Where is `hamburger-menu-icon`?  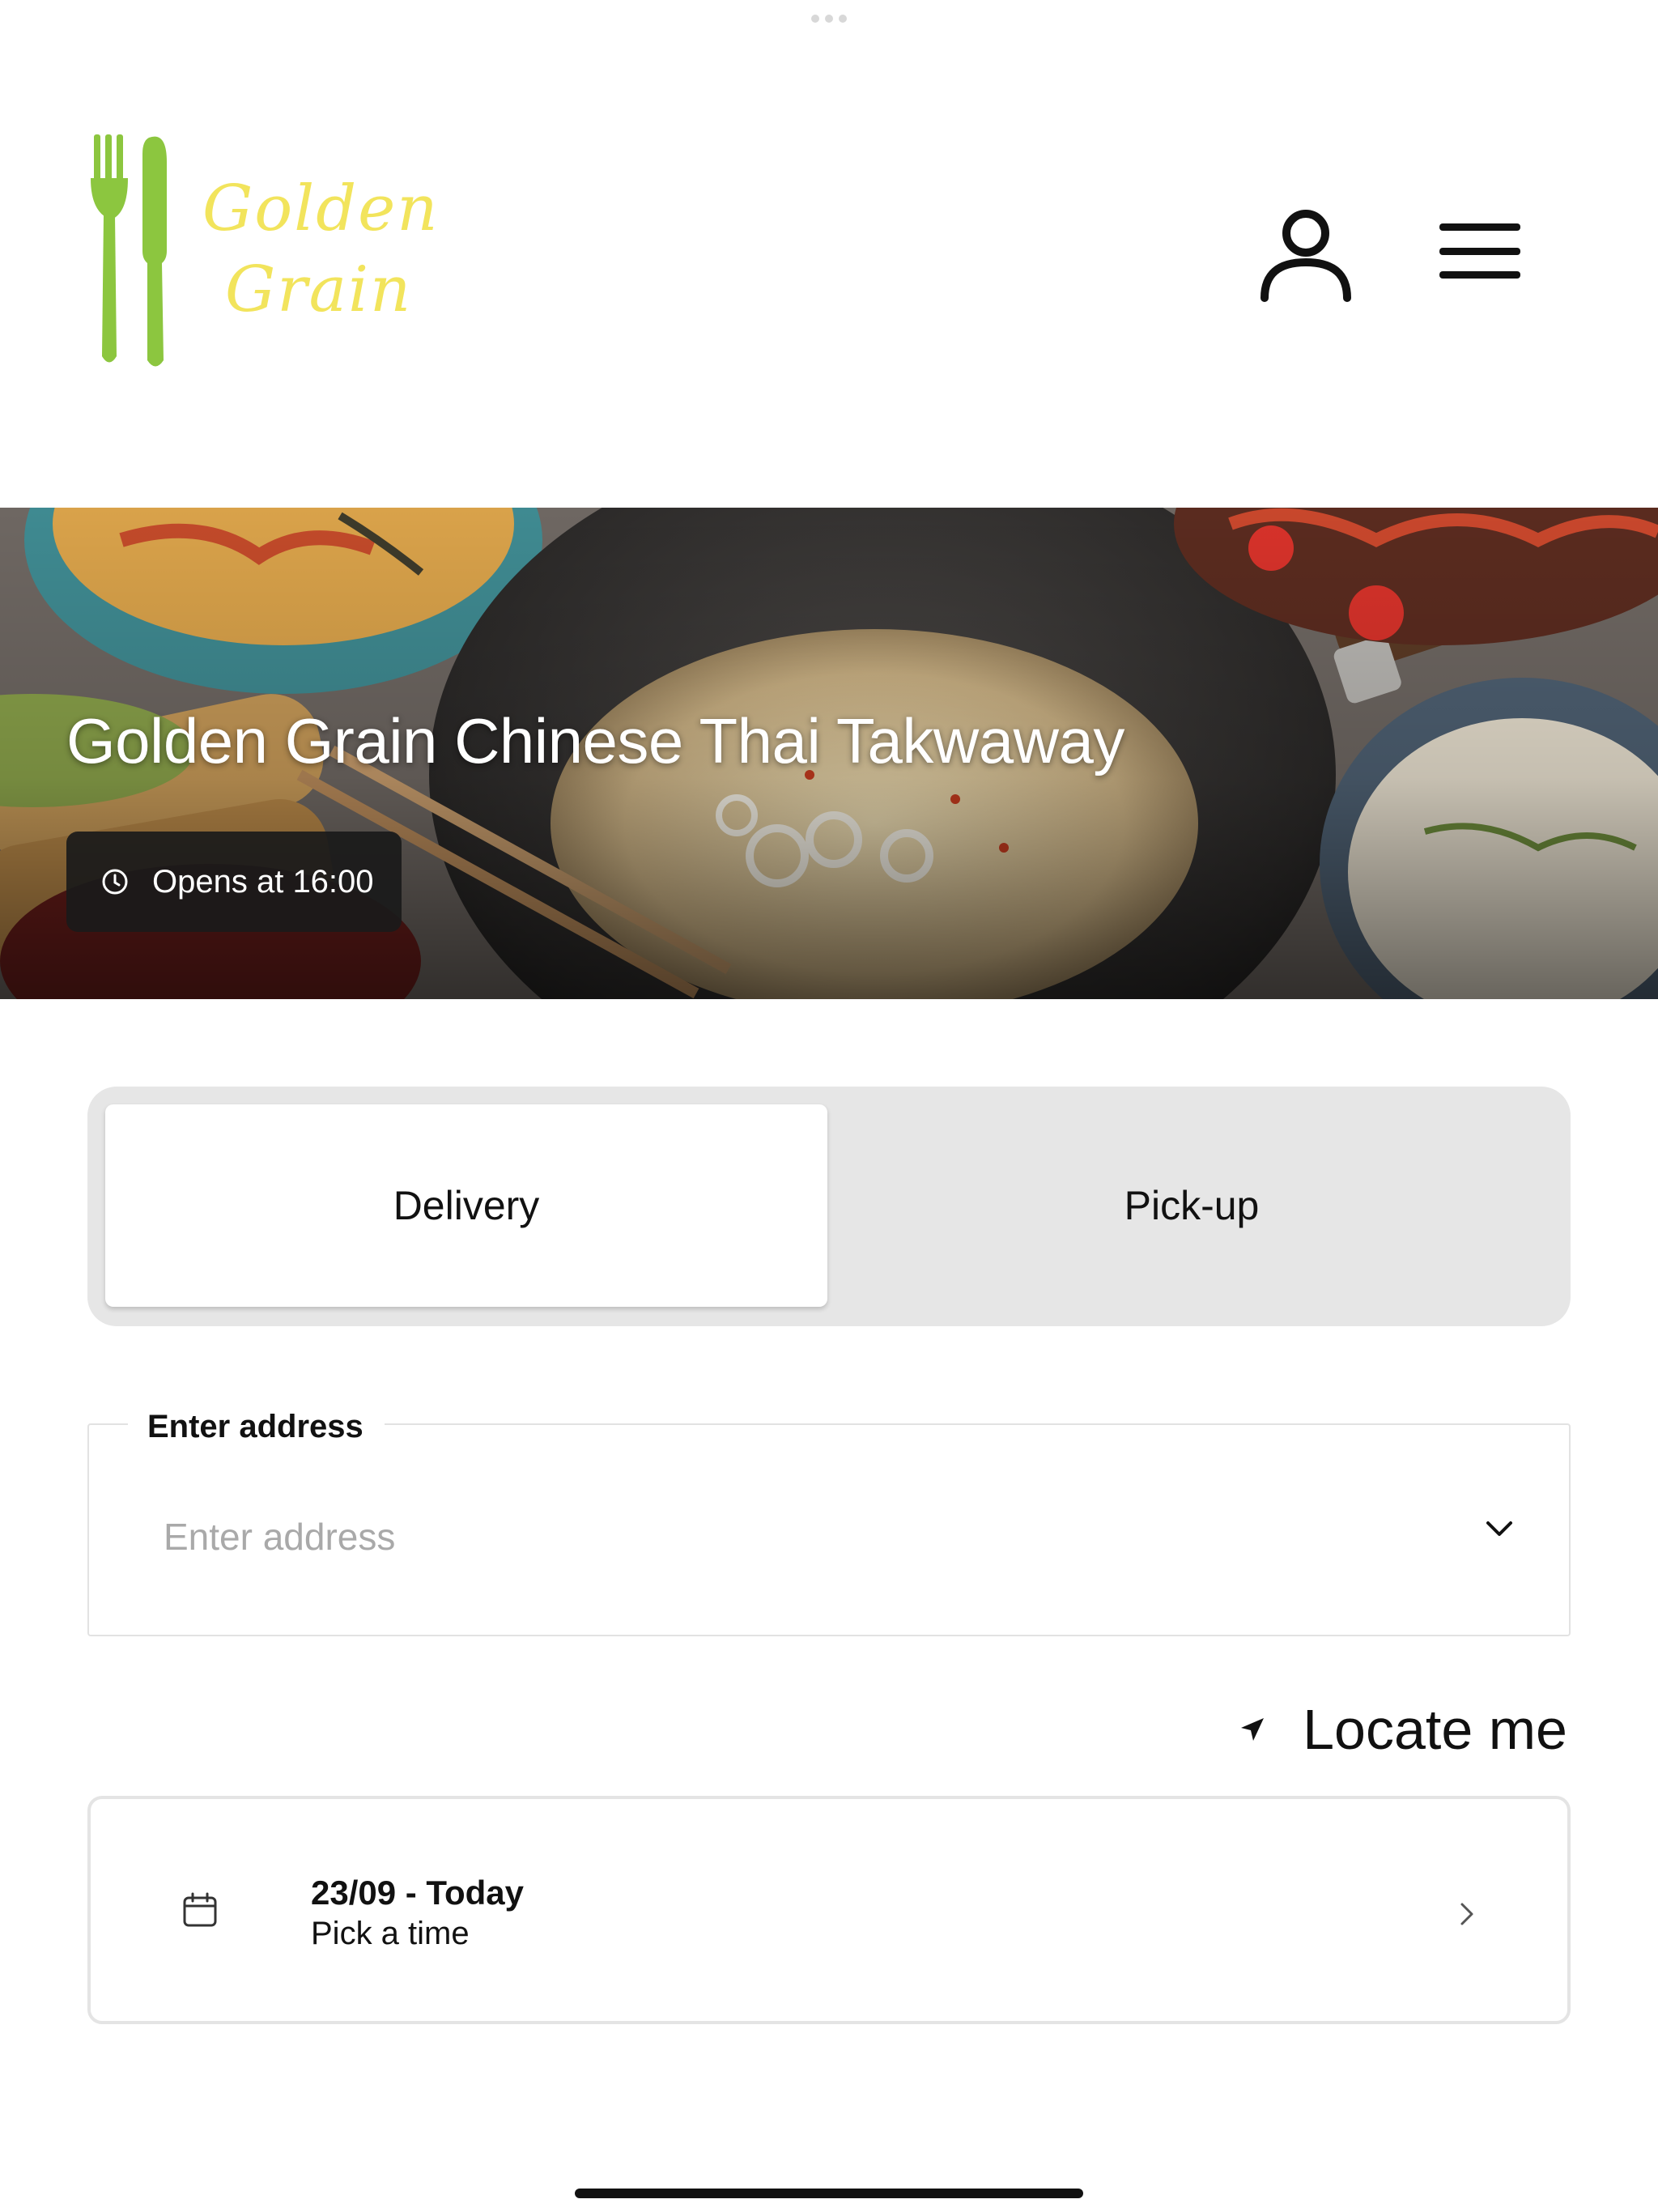
hamburger-menu-icon is located at coordinates (1479, 251).